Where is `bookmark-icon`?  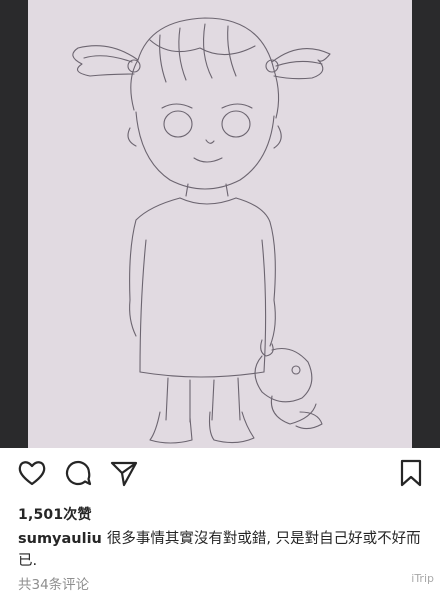
bookmark-icon is located at coordinates (411, 473).